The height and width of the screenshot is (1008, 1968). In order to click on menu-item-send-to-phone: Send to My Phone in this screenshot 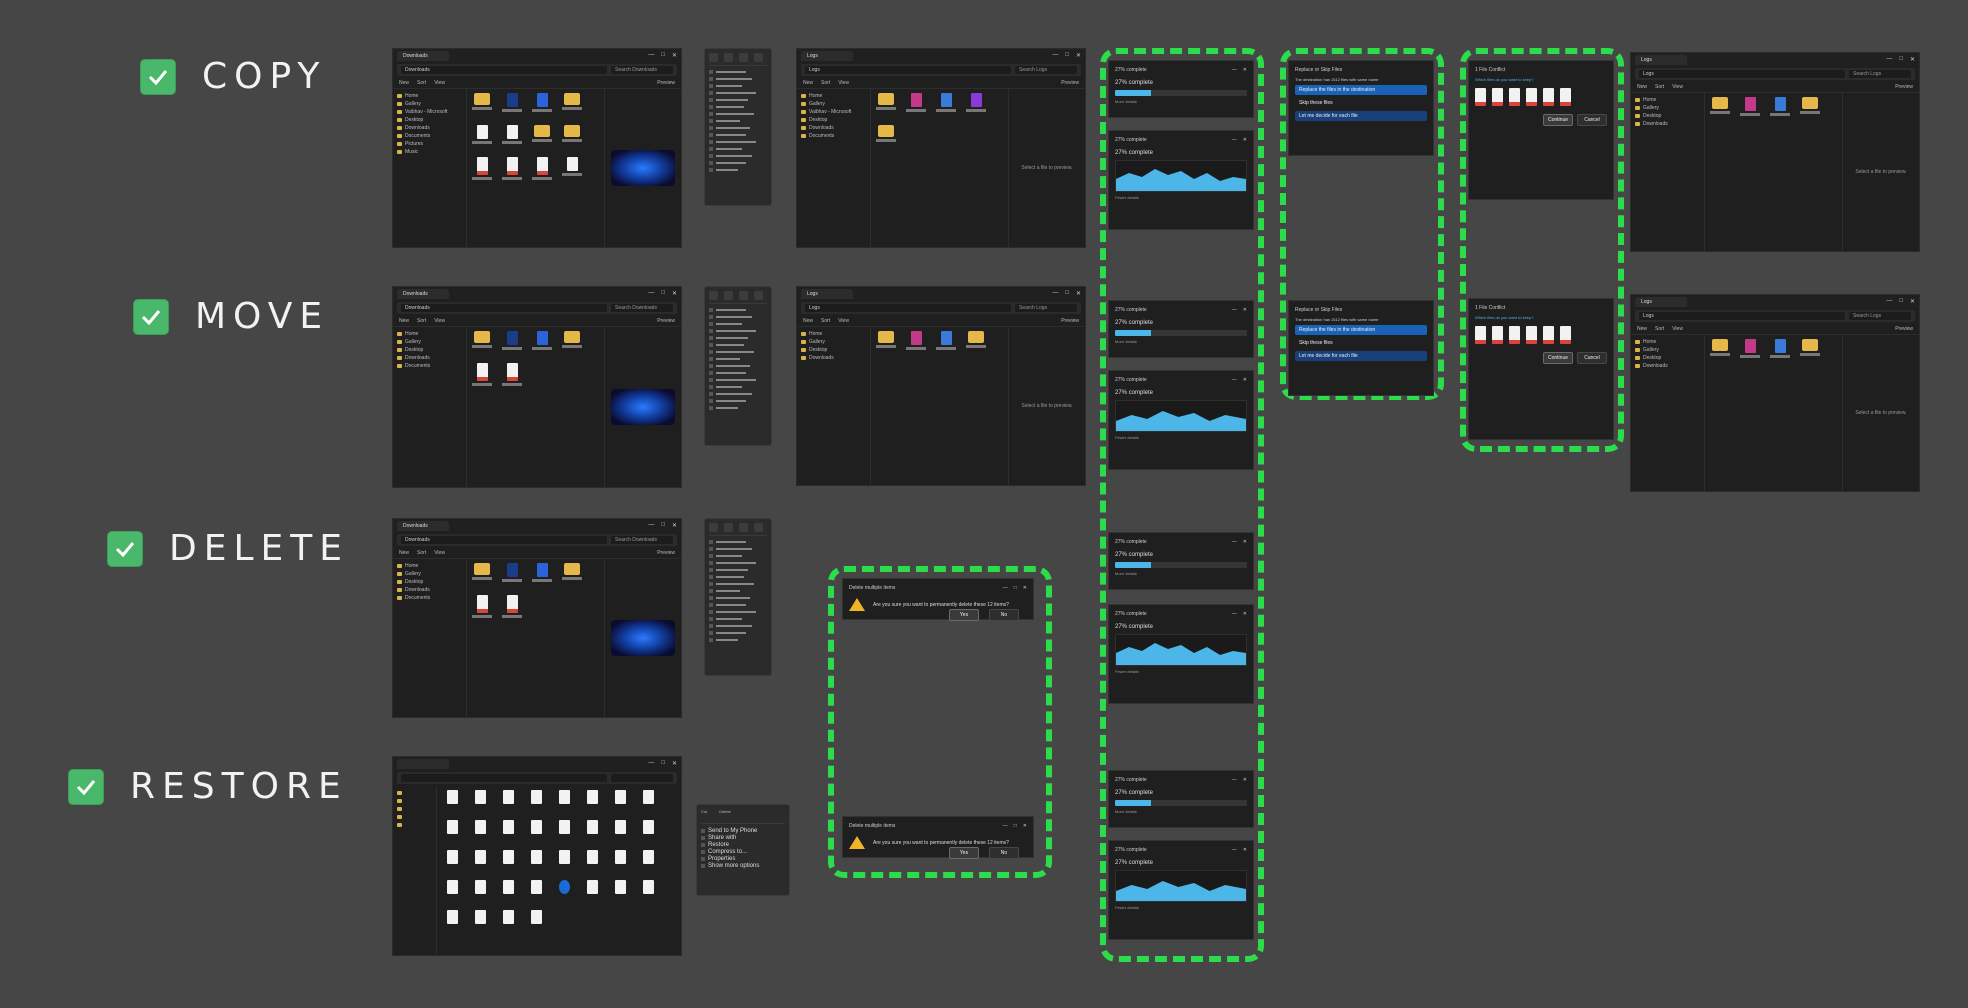, I will do `click(743, 830)`.